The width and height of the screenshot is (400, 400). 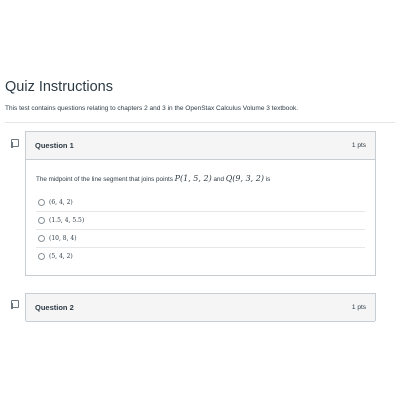 What do you see at coordinates (244, 178) in the screenshot?
I see `point-q: Q(9, 3, 2)` at bounding box center [244, 178].